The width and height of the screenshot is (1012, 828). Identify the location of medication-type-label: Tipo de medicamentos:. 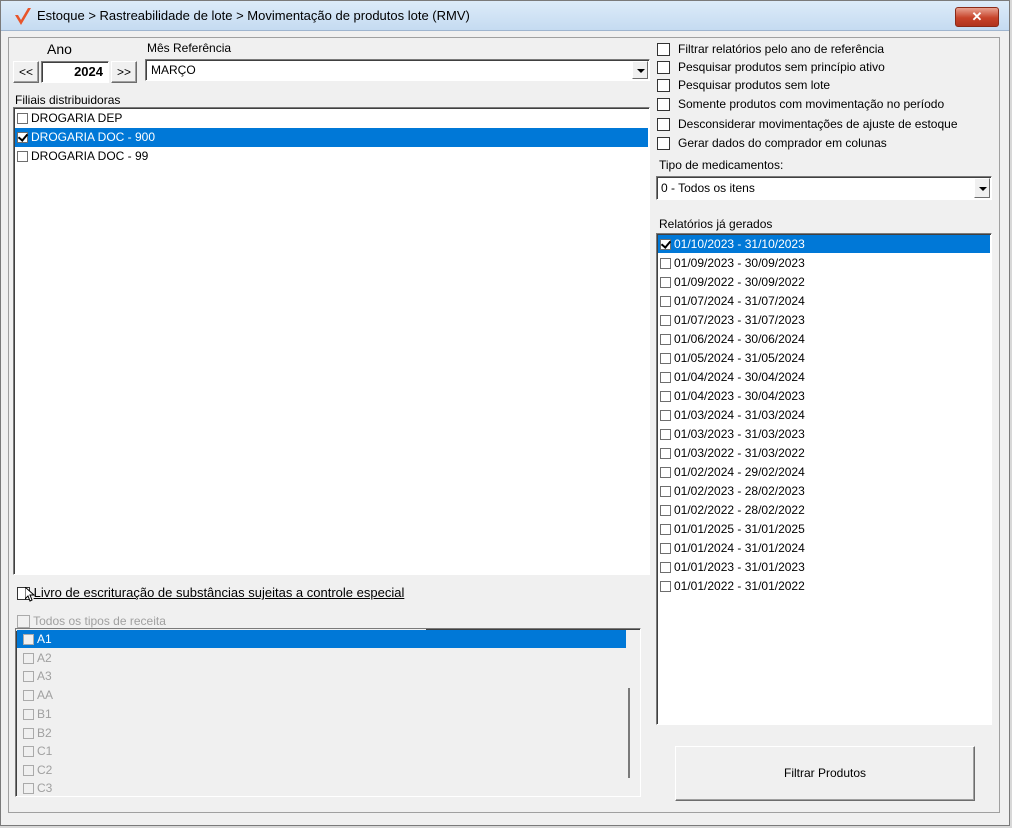
(721, 165).